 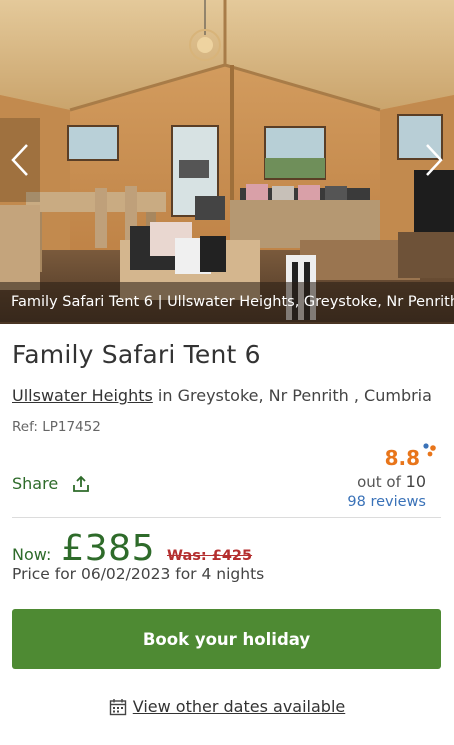 I want to click on share-button: Share, so click(x=51, y=483).